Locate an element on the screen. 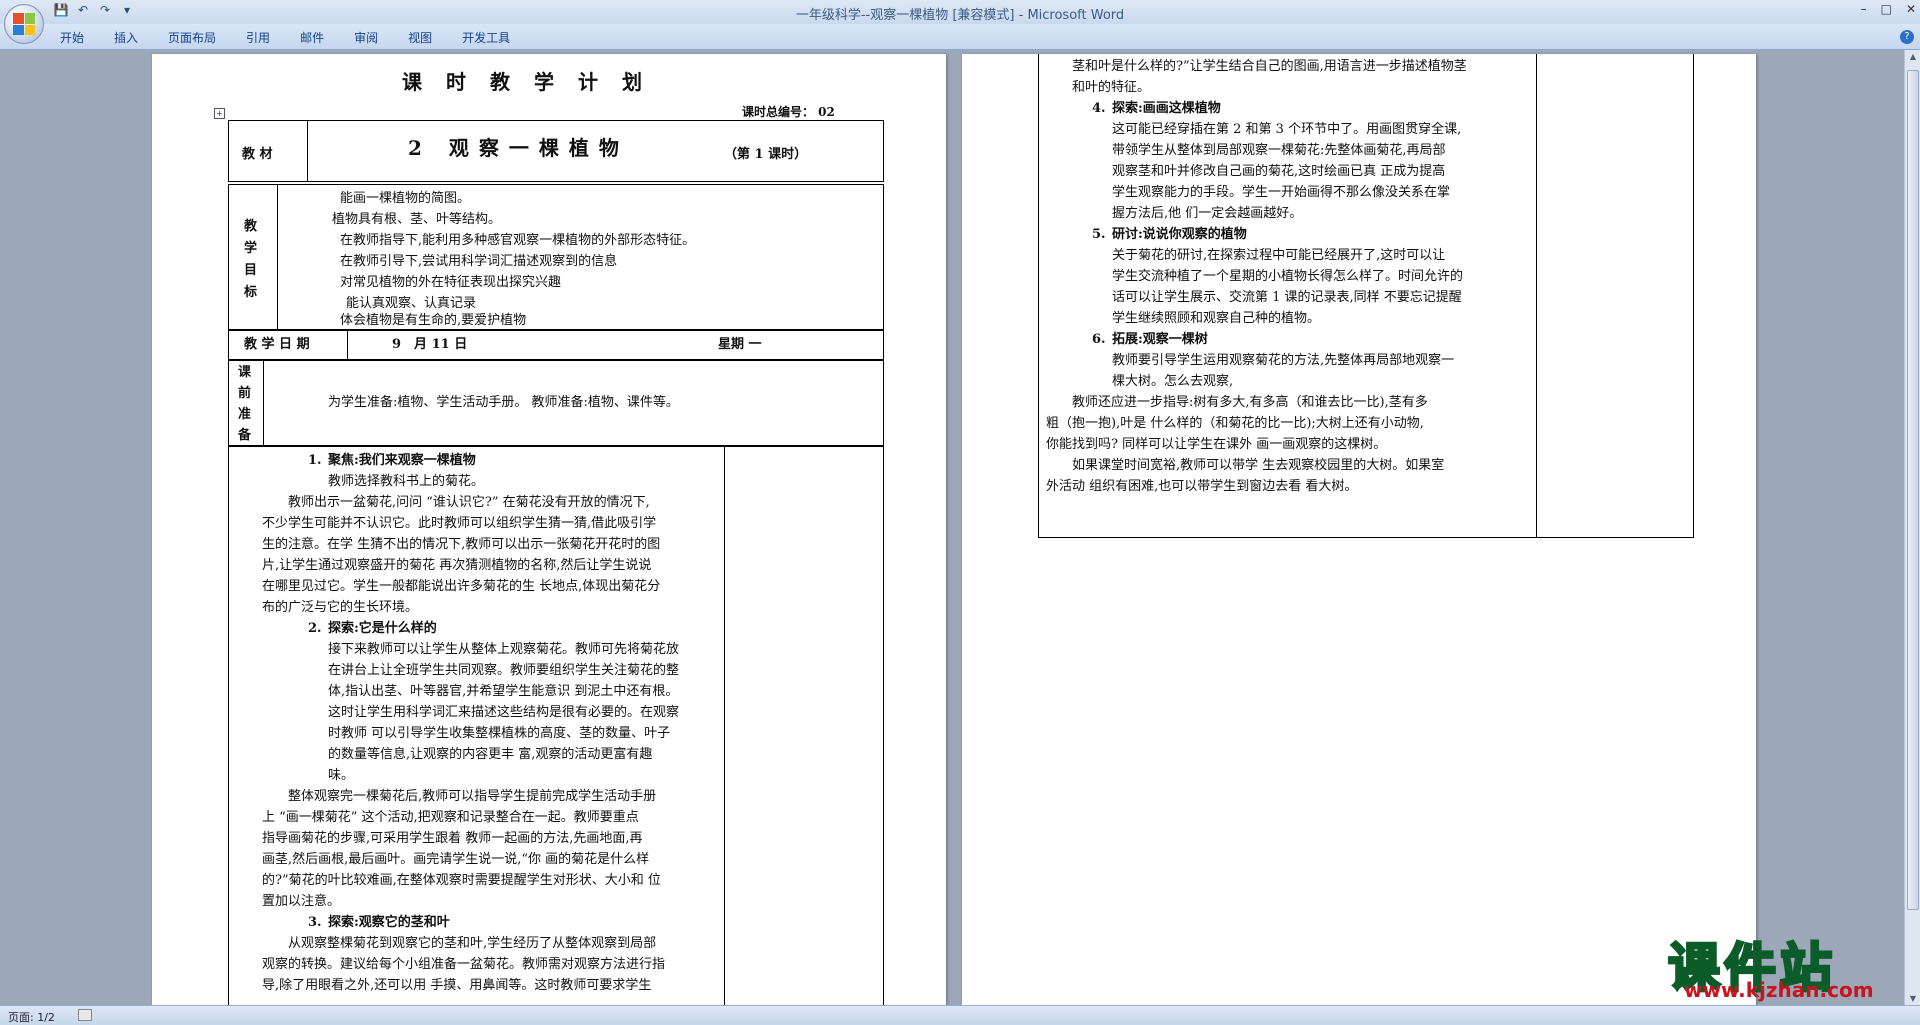  goal-line: 在教师引导下,尝试用科学词汇描述观察到的信息 is located at coordinates (479, 261).